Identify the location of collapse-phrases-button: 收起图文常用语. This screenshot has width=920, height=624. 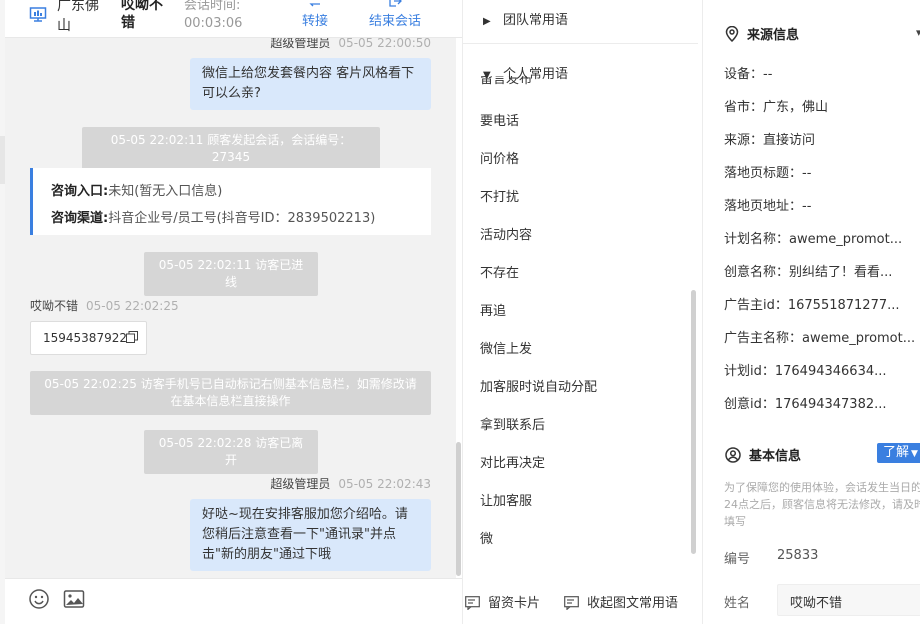
(621, 601).